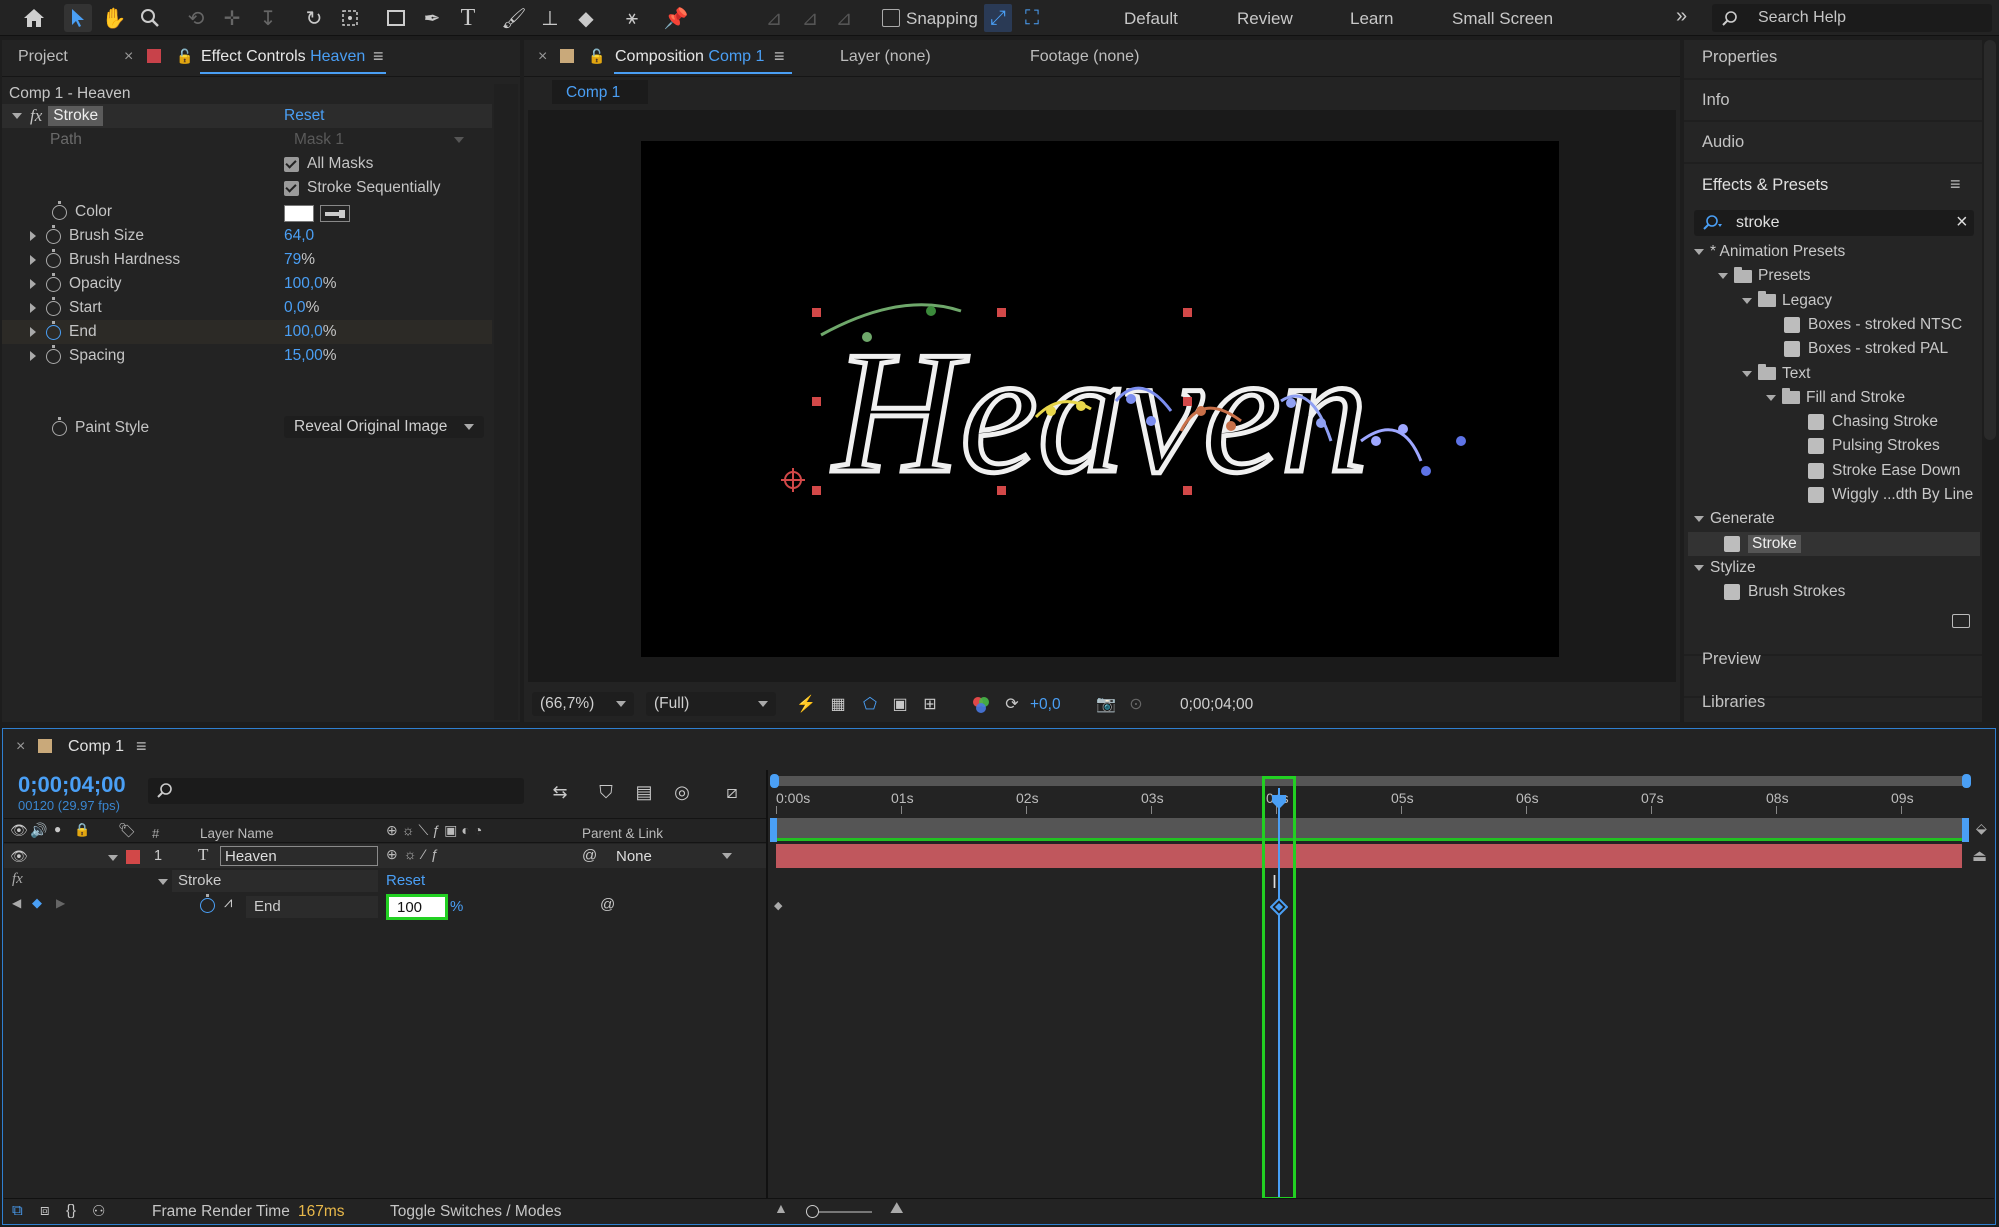 The image size is (1999, 1227). I want to click on orbit-camera-icon: ⟲, so click(196, 18).